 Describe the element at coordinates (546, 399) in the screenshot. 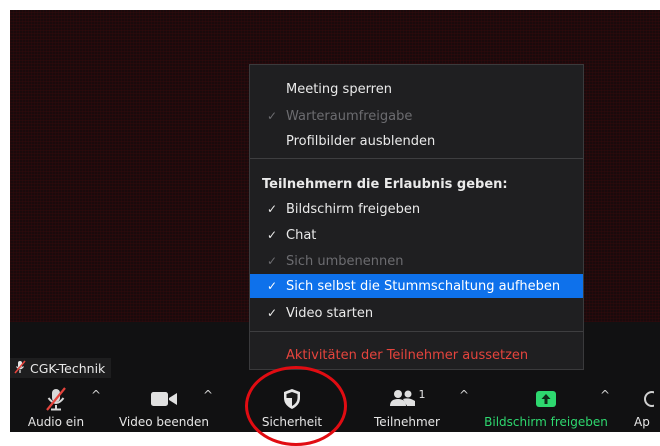

I see `share-screen-icon` at that location.